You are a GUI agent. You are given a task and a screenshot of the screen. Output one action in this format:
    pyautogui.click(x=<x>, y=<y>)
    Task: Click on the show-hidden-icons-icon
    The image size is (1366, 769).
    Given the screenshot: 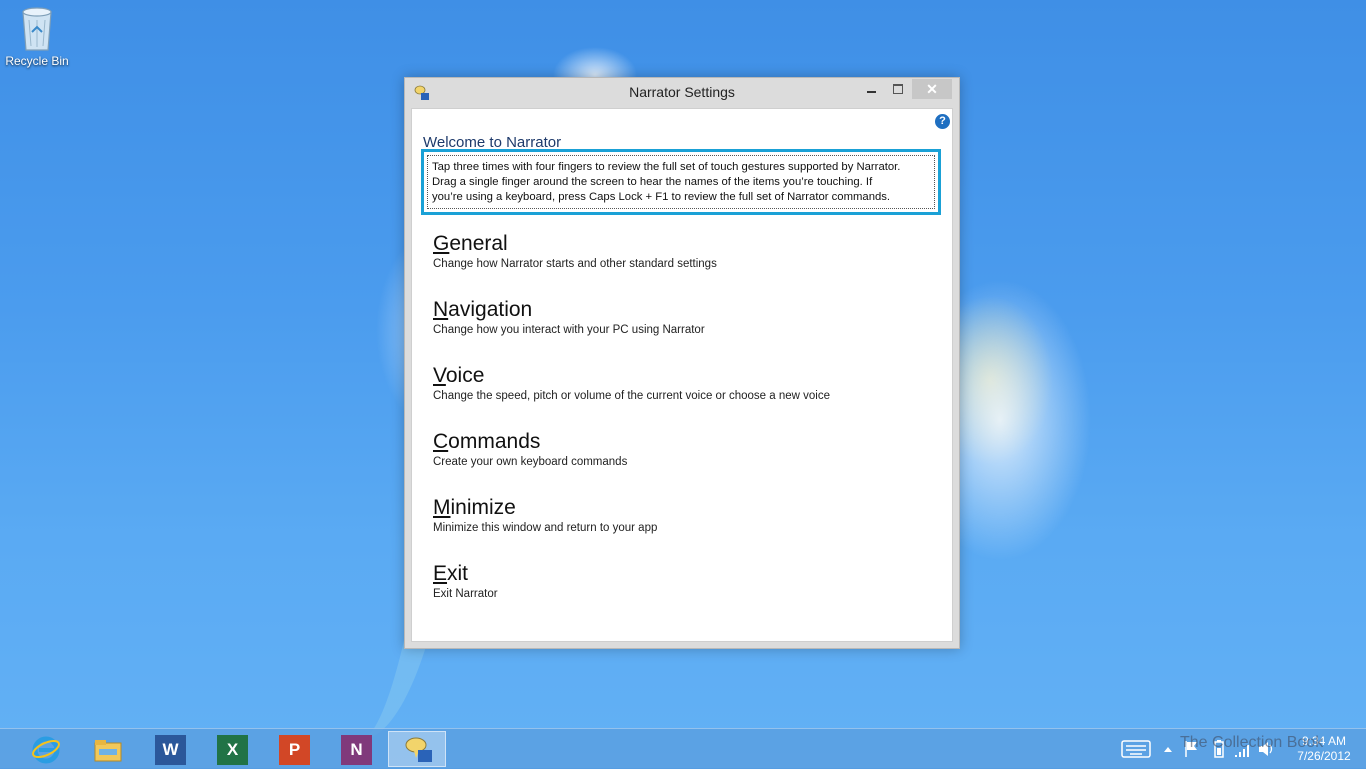 What is the action you would take?
    pyautogui.click(x=1168, y=749)
    